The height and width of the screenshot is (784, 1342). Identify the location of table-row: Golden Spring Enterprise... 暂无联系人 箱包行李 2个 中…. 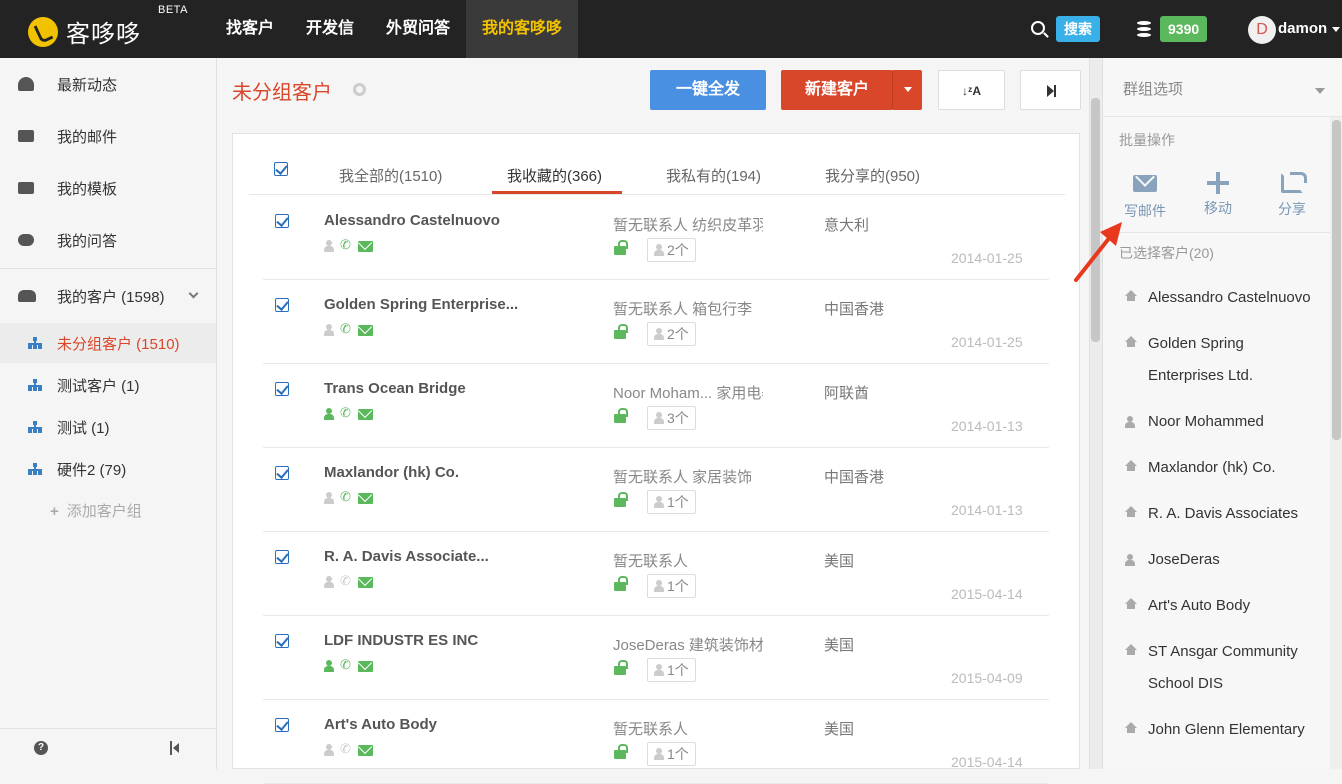
(656, 322).